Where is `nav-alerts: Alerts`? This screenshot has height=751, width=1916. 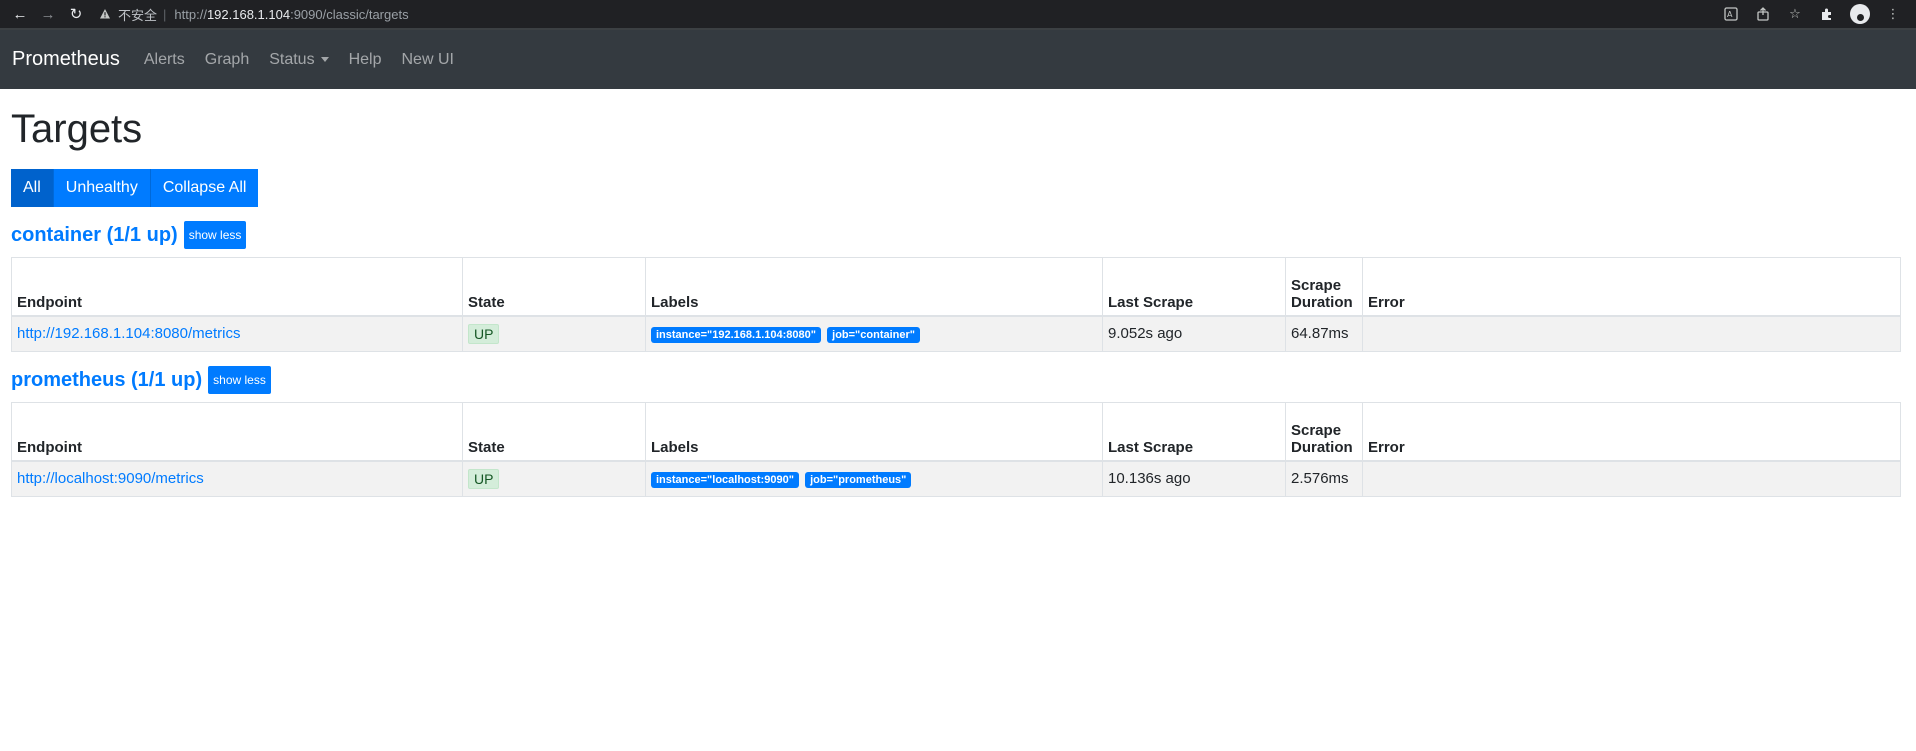 nav-alerts: Alerts is located at coordinates (164, 60).